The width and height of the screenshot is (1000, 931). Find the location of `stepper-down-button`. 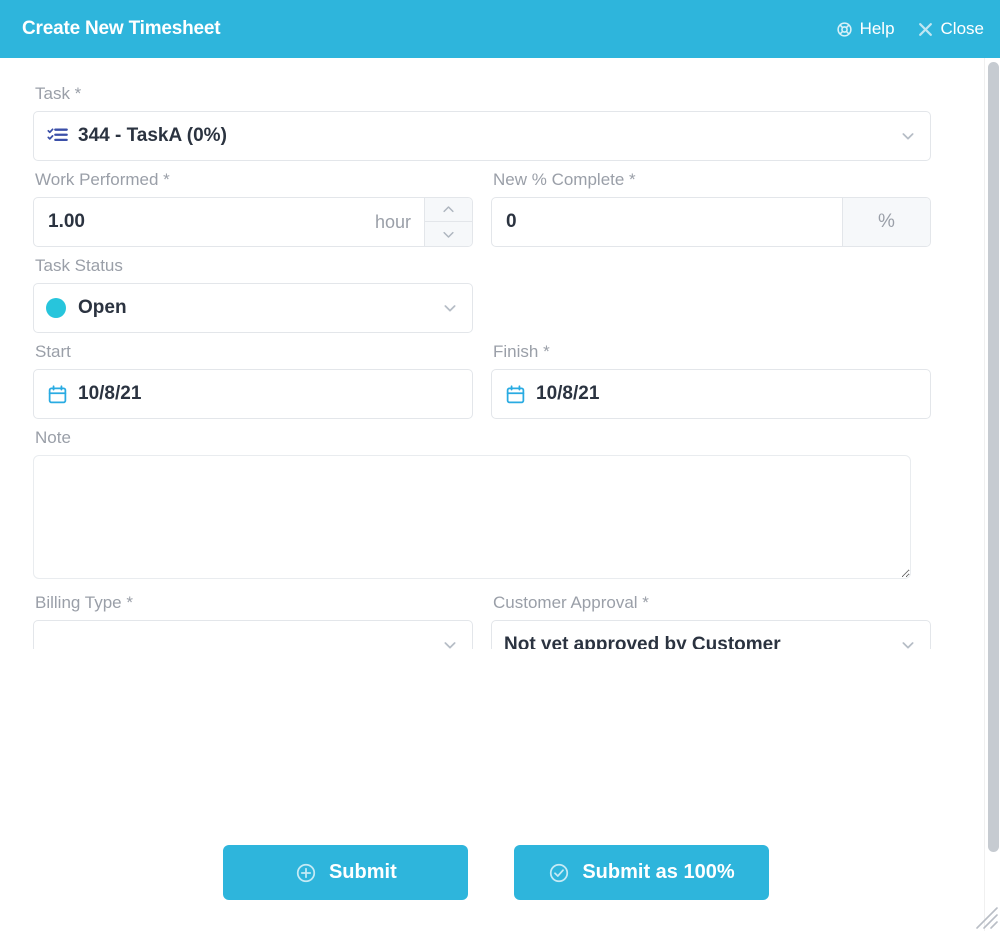

stepper-down-button is located at coordinates (448, 234).